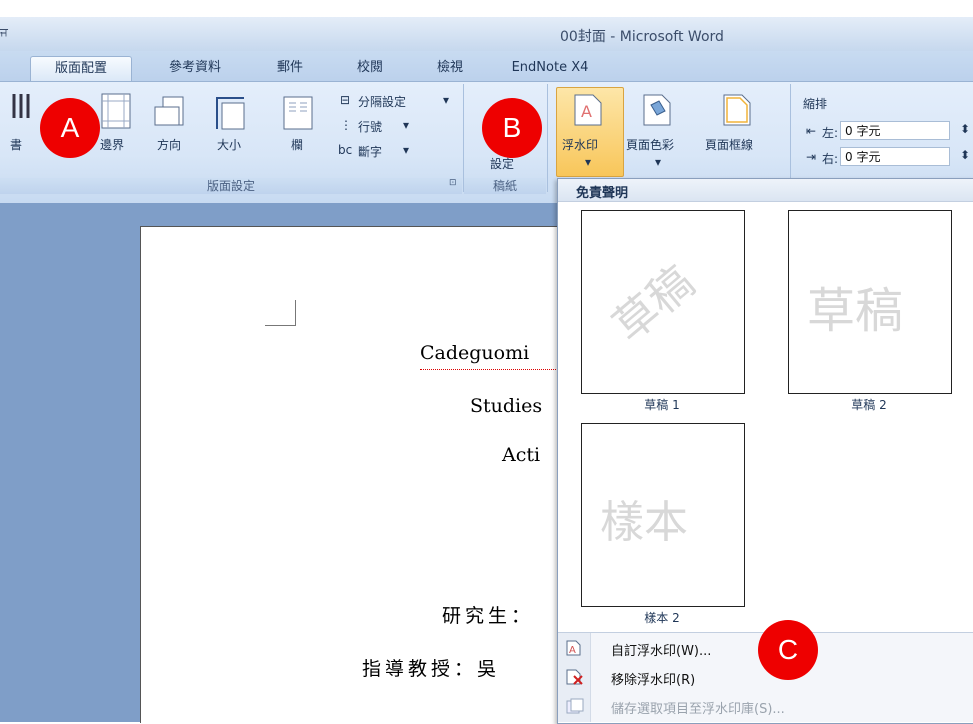  Describe the element at coordinates (231, 186) in the screenshot. I see `page-setup-group-label: 版面設定` at that location.